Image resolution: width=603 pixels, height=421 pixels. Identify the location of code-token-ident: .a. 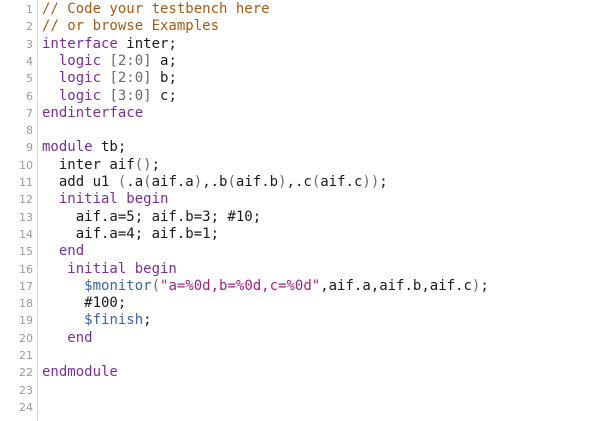
(135, 182).